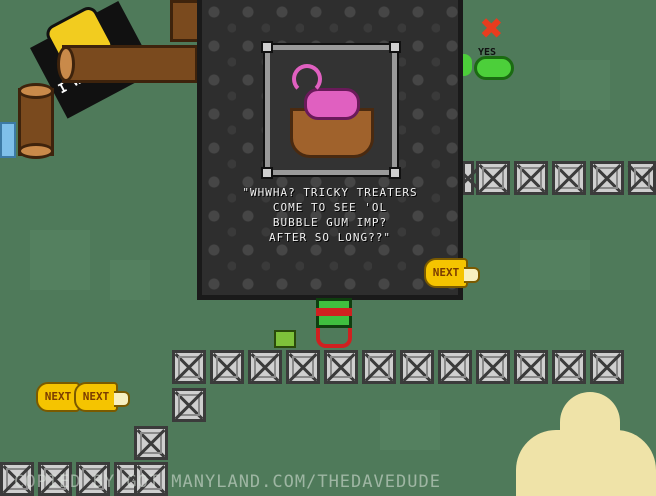 The image size is (656, 496). I want to click on player-band, so click(334, 312).